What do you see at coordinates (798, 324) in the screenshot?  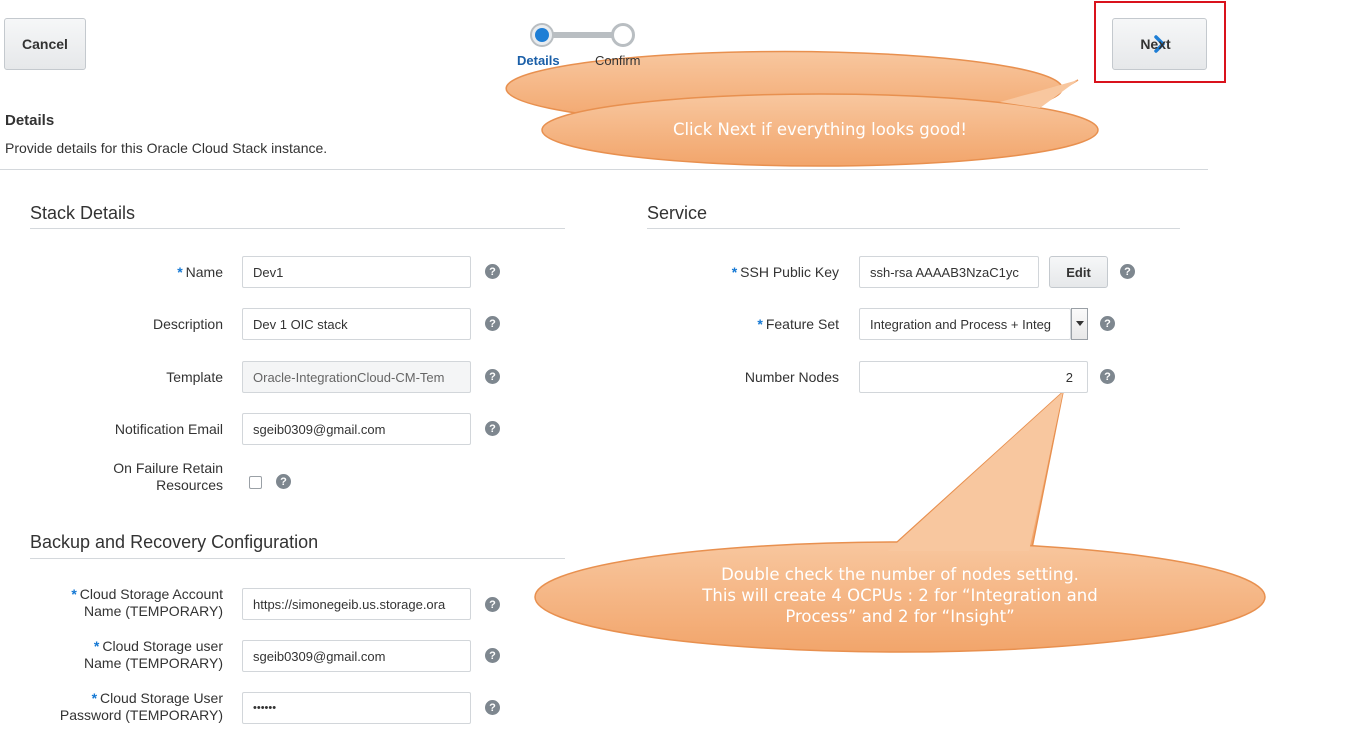 I see `feature-set-label: * Feature Set` at bounding box center [798, 324].